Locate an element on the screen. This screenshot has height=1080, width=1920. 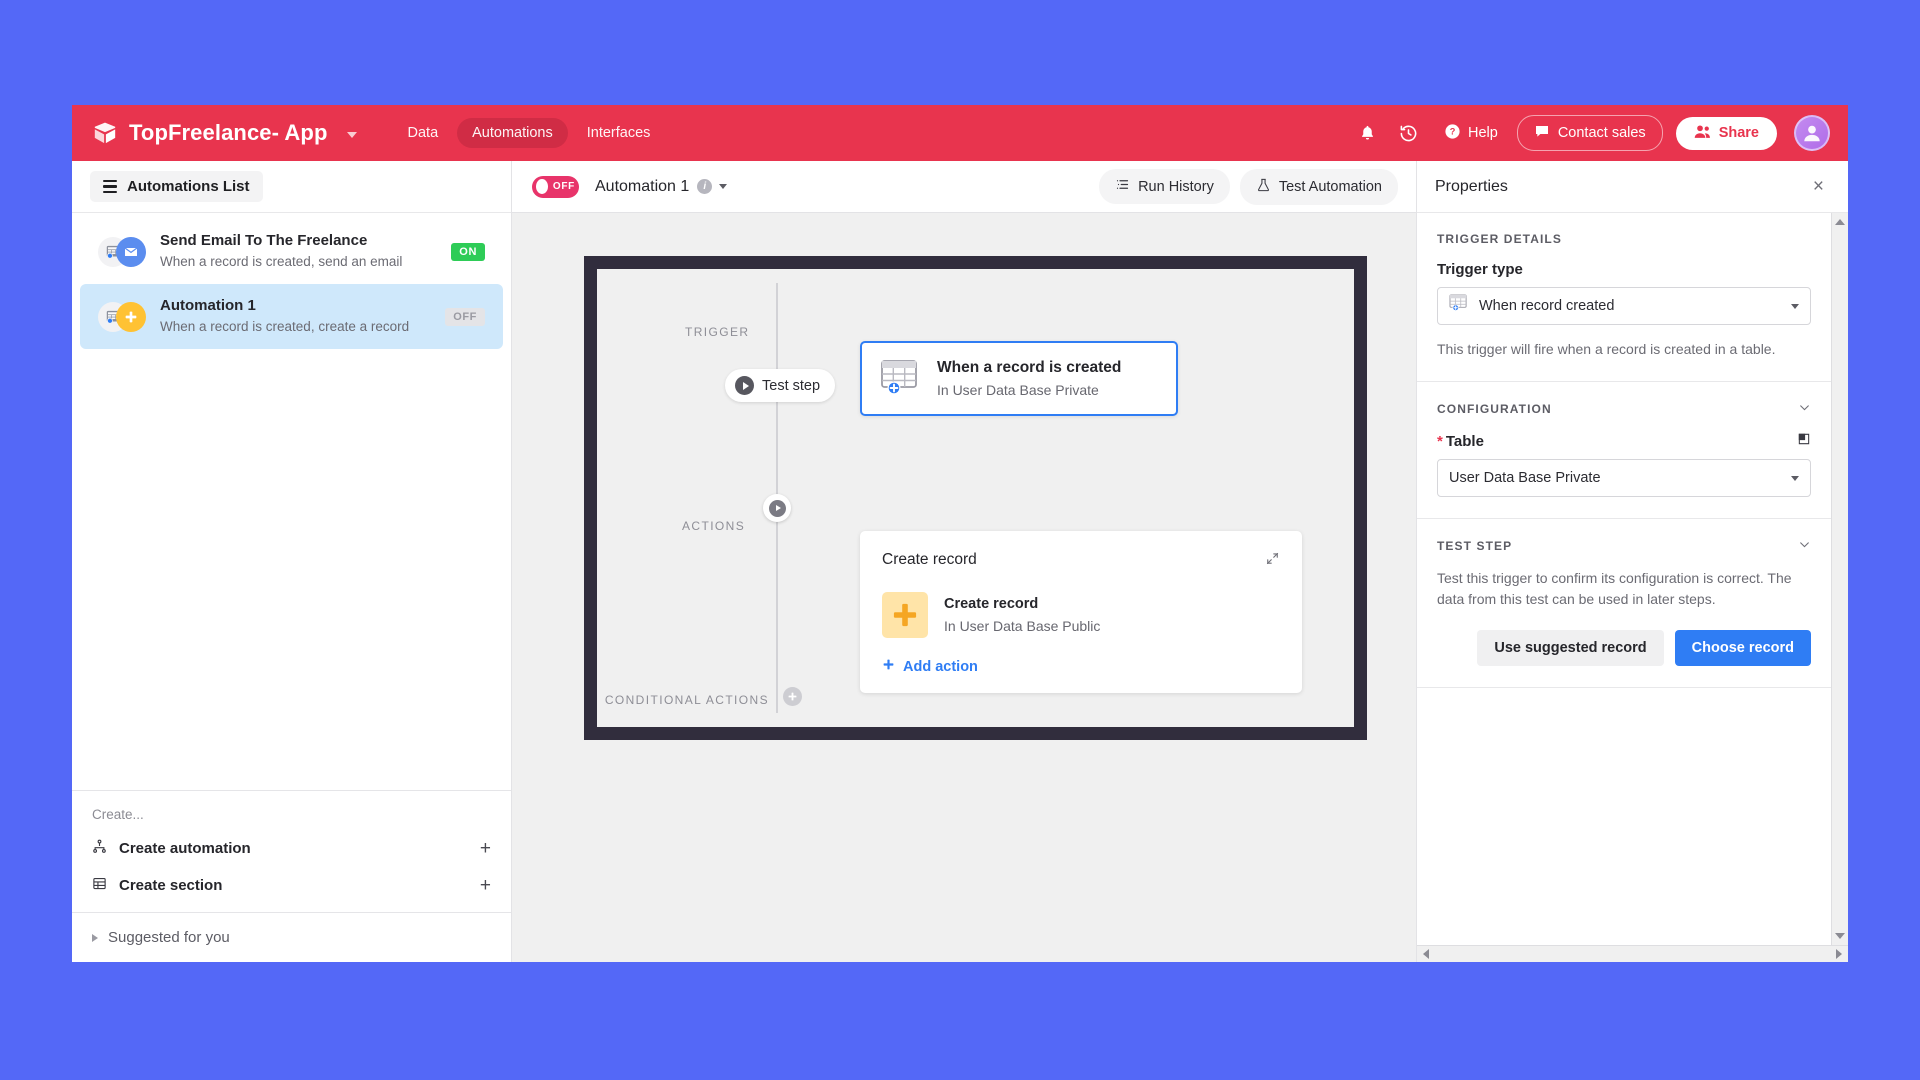
chat-bubble-icon is located at coordinates (1542, 133).